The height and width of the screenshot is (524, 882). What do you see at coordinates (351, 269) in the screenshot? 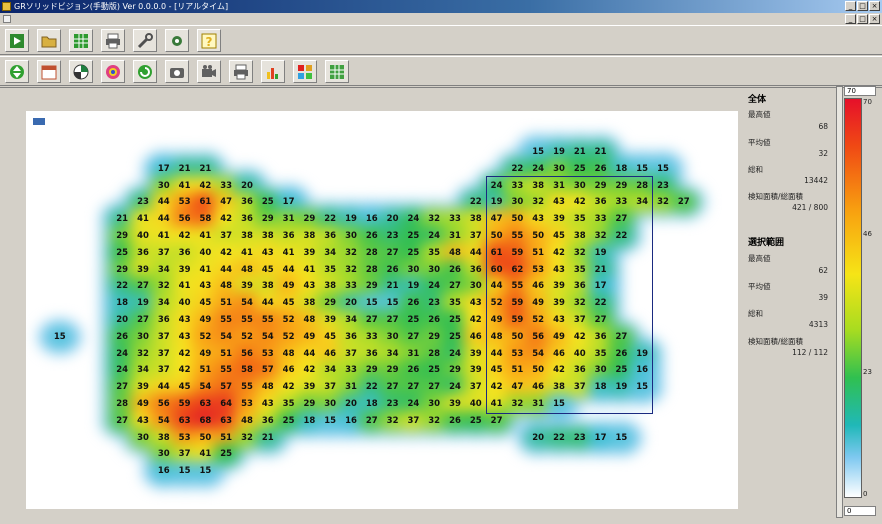
I see `heatmap-value: 32` at bounding box center [351, 269].